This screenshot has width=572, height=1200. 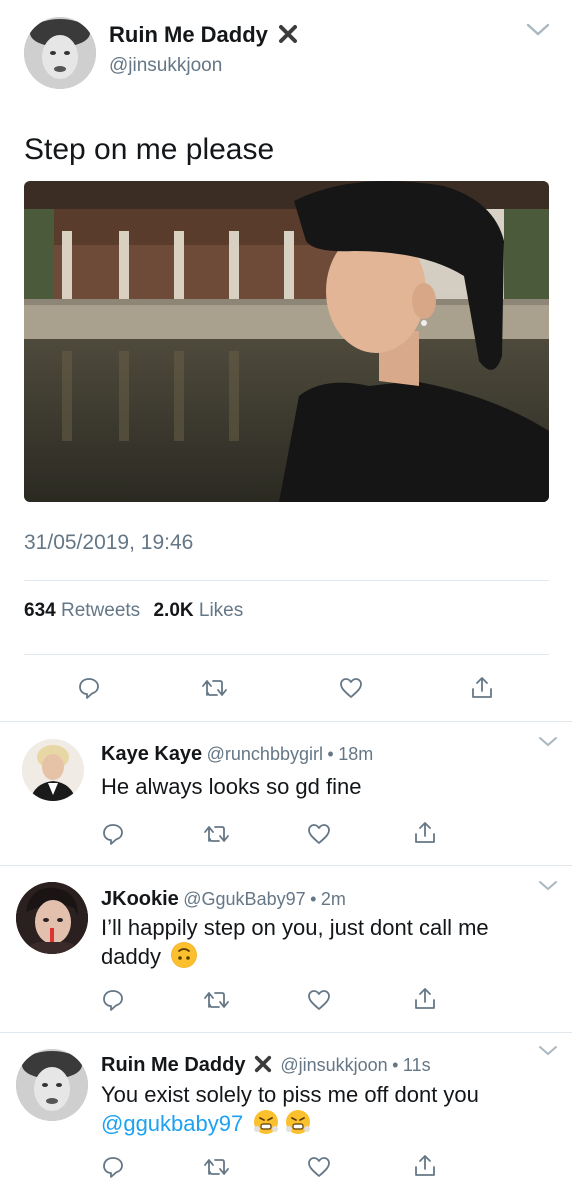 I want to click on likes-label: Likes, so click(x=221, y=610).